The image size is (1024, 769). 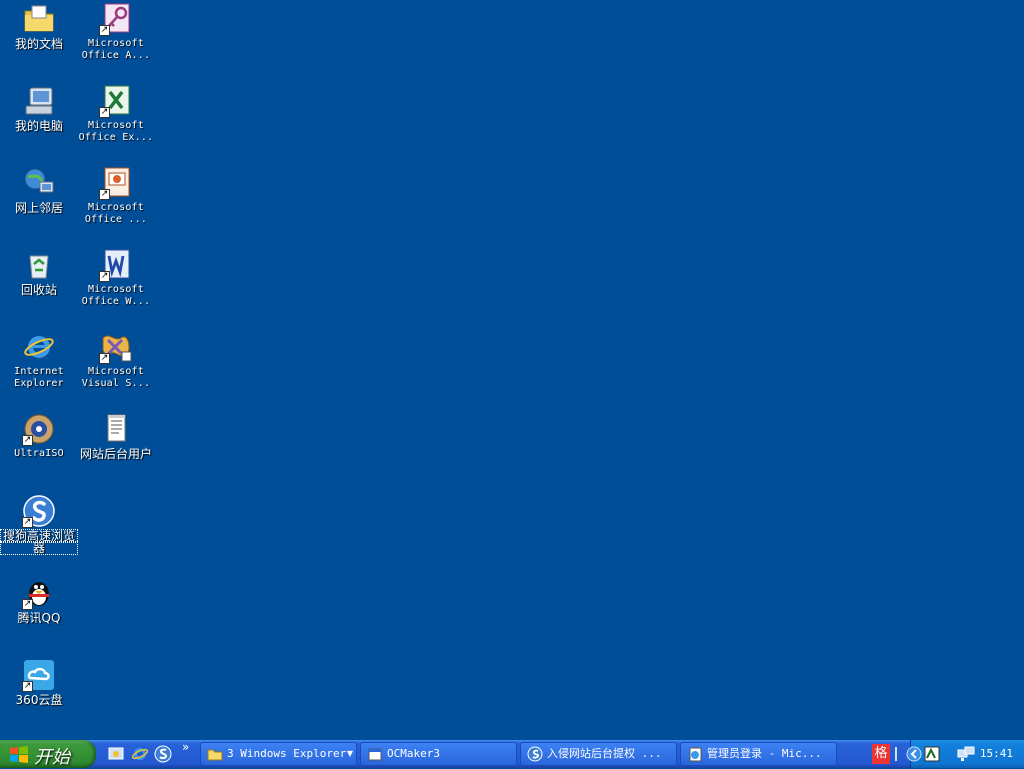 I want to click on folder-documents-icon, so click(x=39, y=19).